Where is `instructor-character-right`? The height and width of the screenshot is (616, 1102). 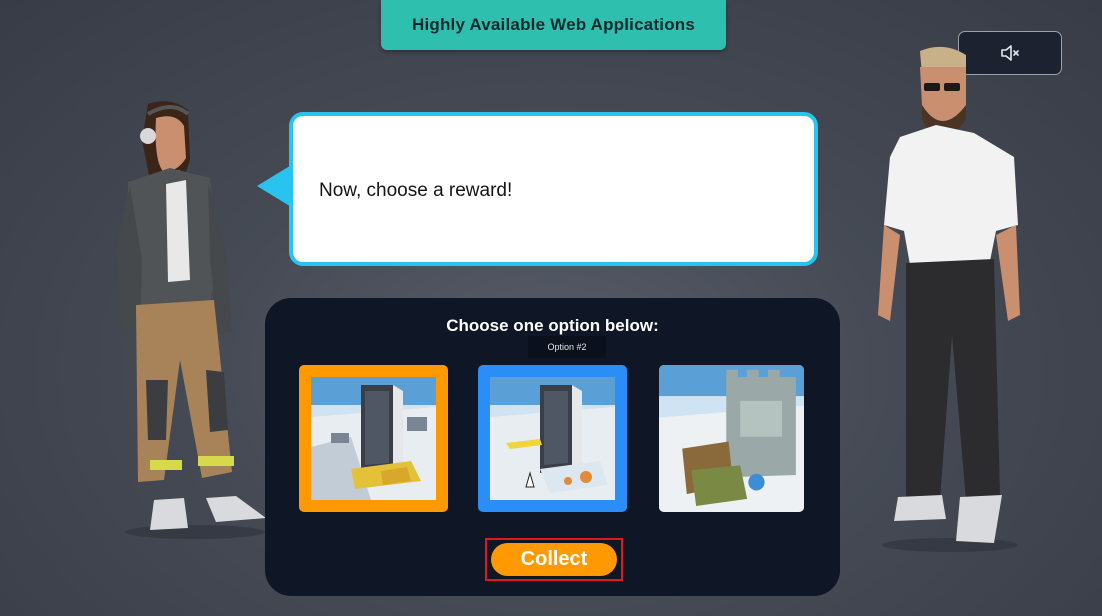 instructor-character-right is located at coordinates (949, 299).